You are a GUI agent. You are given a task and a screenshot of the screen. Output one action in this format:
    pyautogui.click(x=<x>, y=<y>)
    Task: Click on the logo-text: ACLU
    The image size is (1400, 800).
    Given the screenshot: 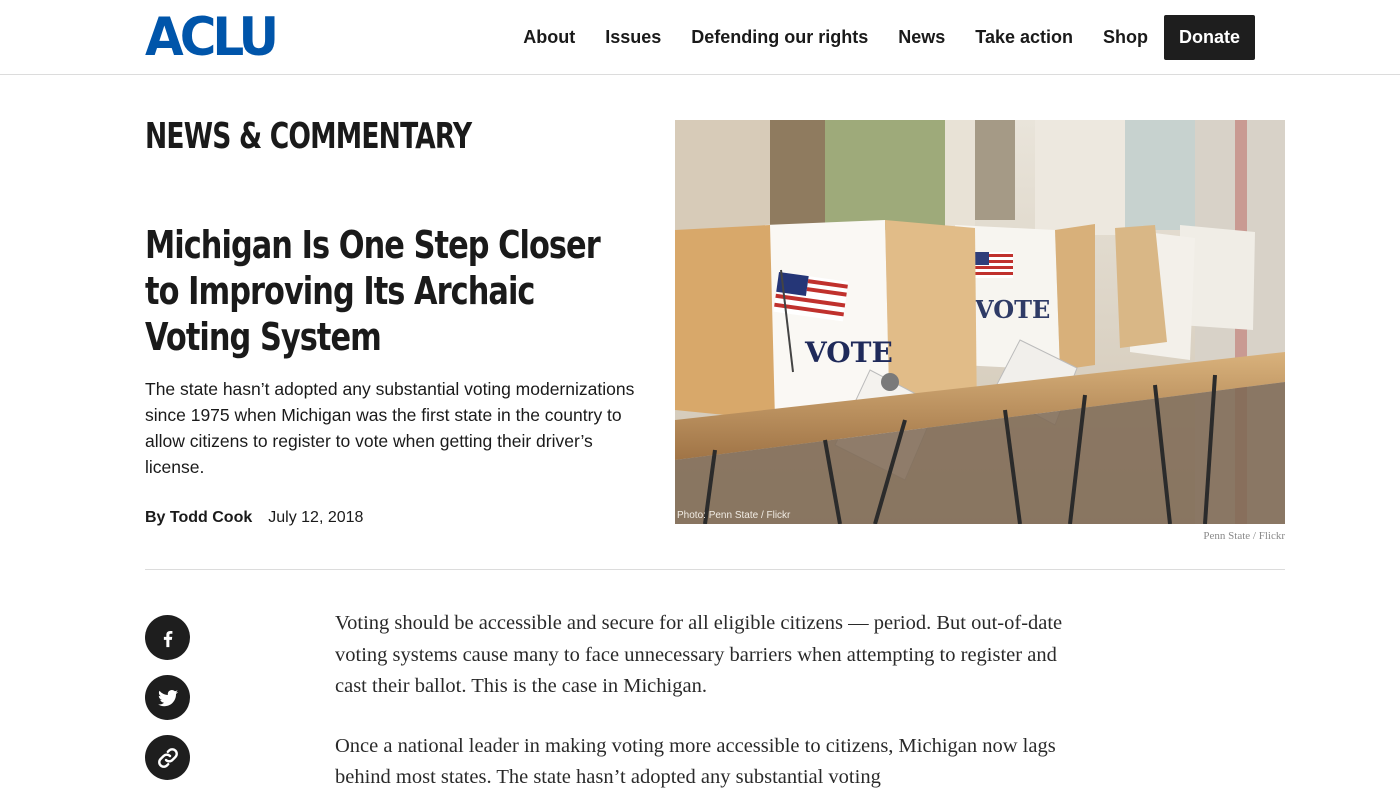 What is the action you would take?
    pyautogui.click(x=212, y=37)
    